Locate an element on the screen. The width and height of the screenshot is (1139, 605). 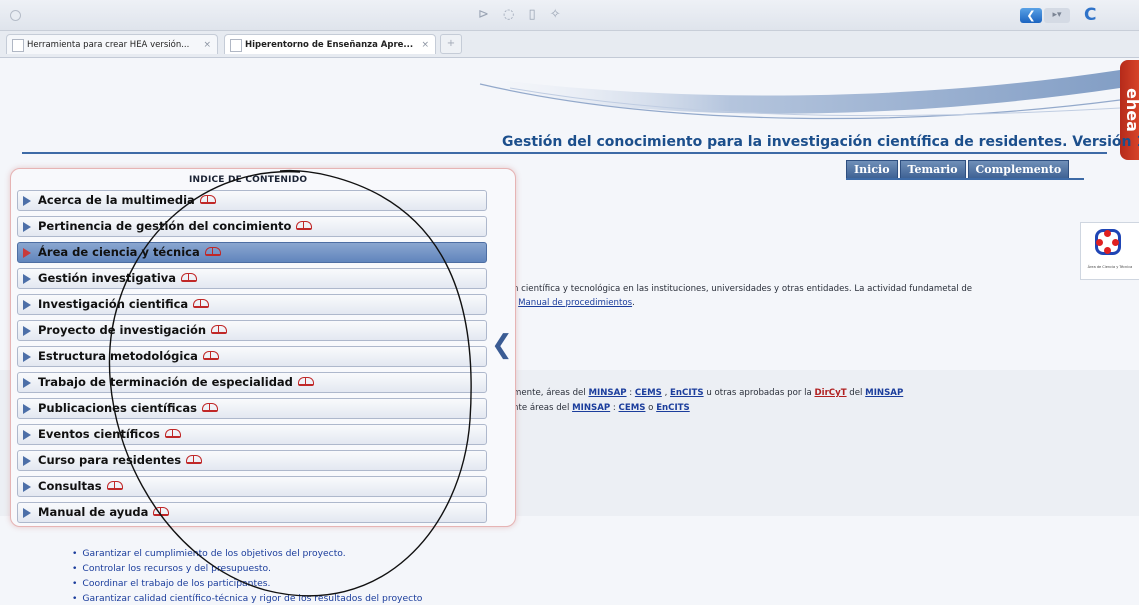
header-banner is located at coordinates (795, 95).